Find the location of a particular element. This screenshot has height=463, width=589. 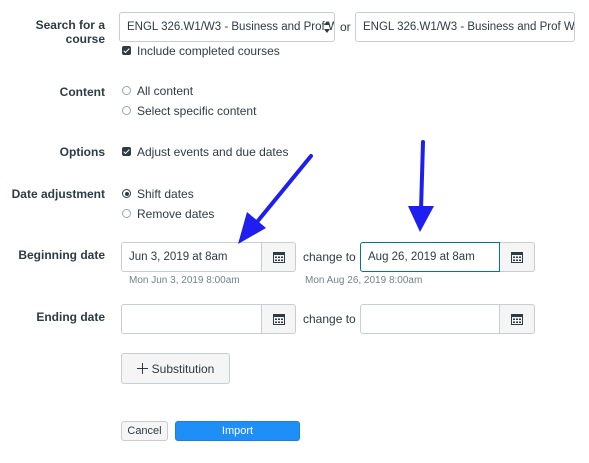

annotation-arrow-left is located at coordinates (275, 199).